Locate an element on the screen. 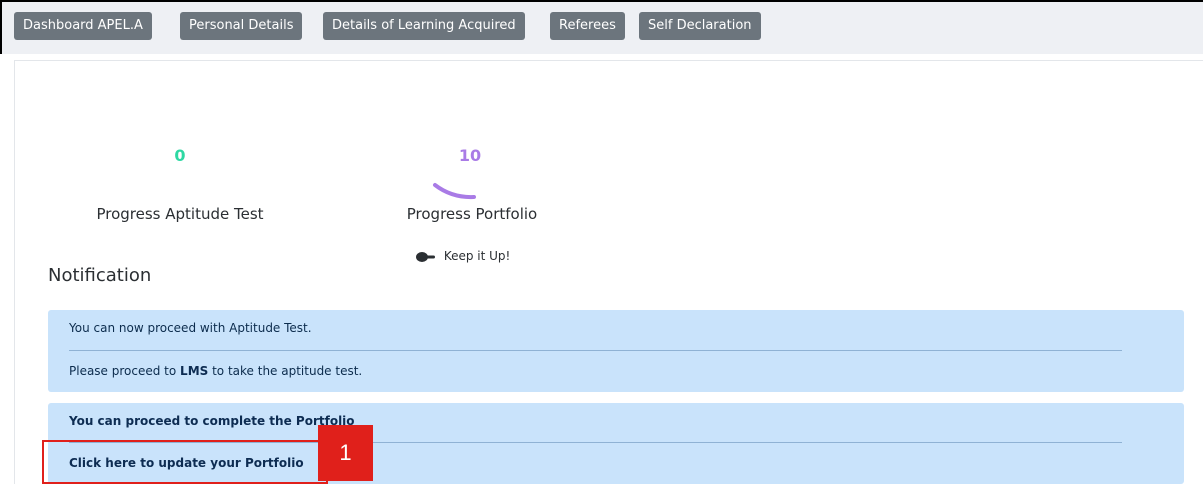 The width and height of the screenshot is (1203, 484). portfolio-progress-arc is located at coordinates (454, 191).